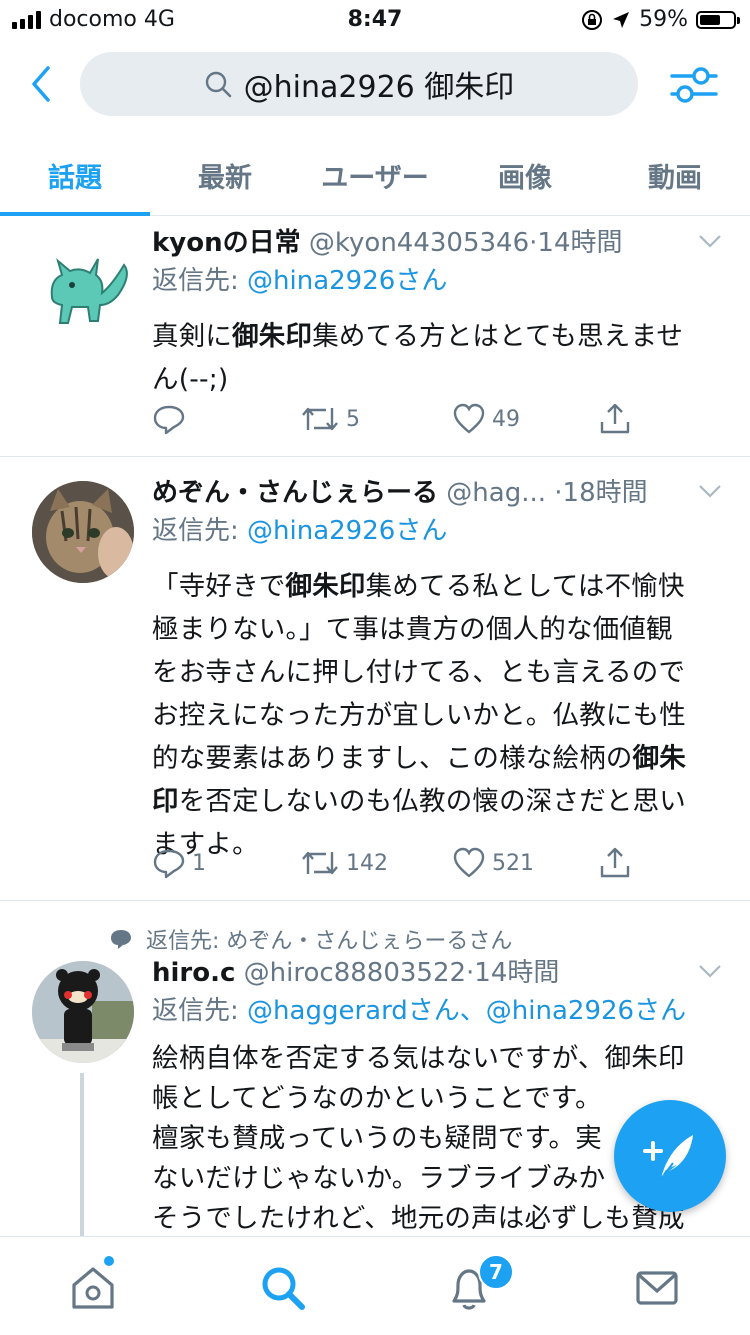 The image size is (750, 1335). I want to click on tab-users: ユーザー, so click(375, 177).